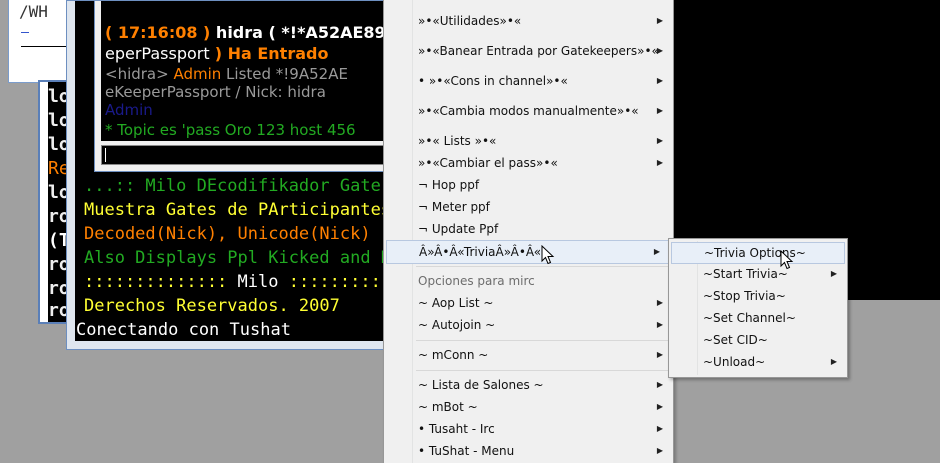  Describe the element at coordinates (215, 92) in the screenshot. I see `chat-line: eKeeperPassport / Nick: hidra` at that location.